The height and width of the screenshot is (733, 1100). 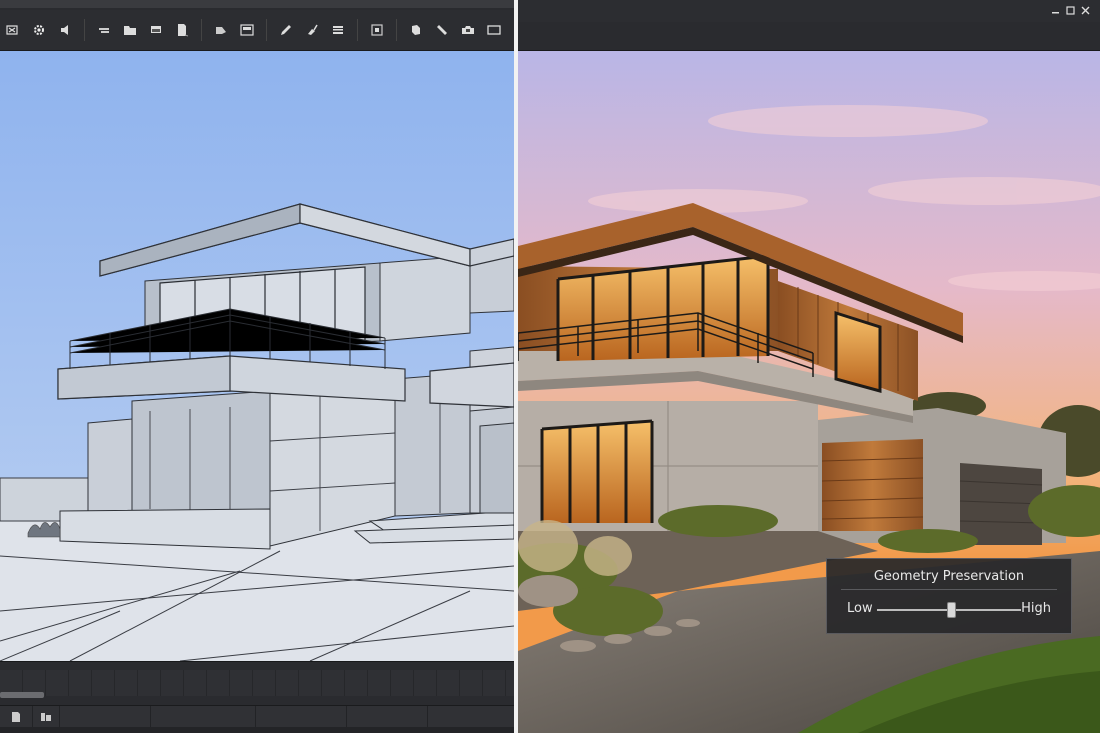 What do you see at coordinates (46, 717) in the screenshot?
I see `split-view-icon` at bounding box center [46, 717].